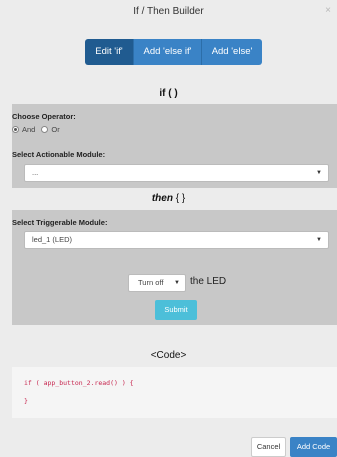 Image resolution: width=337 pixels, height=457 pixels. What do you see at coordinates (180, 198) in the screenshot?
I see `then-braces: { }` at bounding box center [180, 198].